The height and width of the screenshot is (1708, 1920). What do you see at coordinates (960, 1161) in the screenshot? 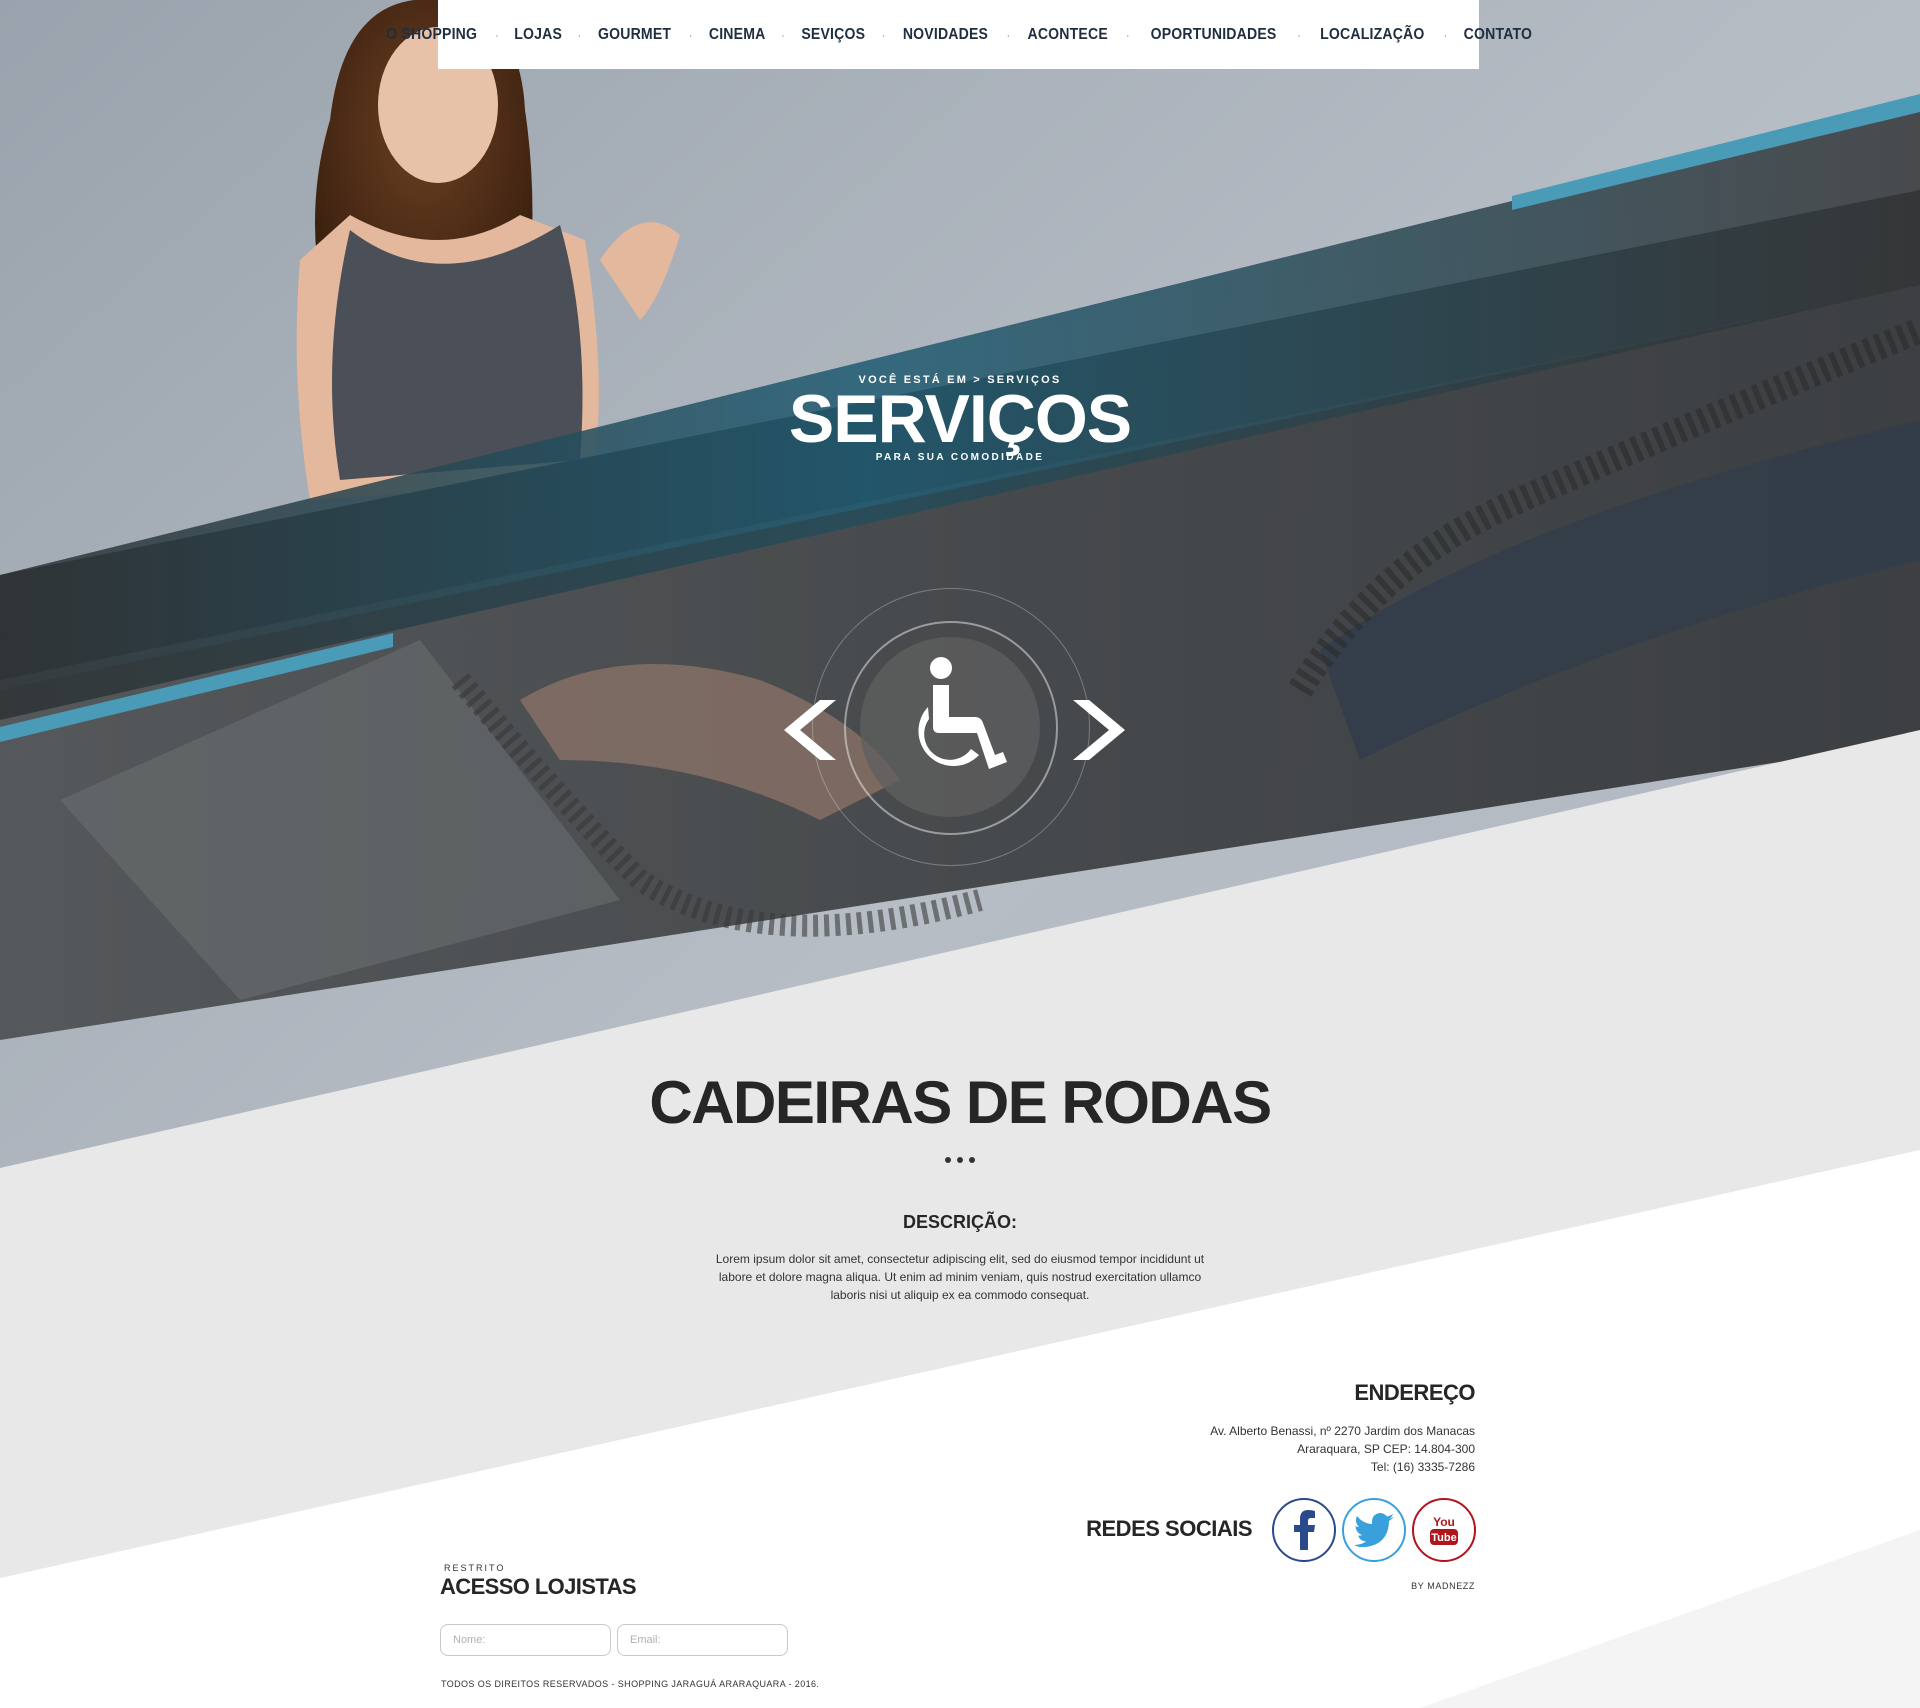
I see `title-divider-dots` at bounding box center [960, 1161].